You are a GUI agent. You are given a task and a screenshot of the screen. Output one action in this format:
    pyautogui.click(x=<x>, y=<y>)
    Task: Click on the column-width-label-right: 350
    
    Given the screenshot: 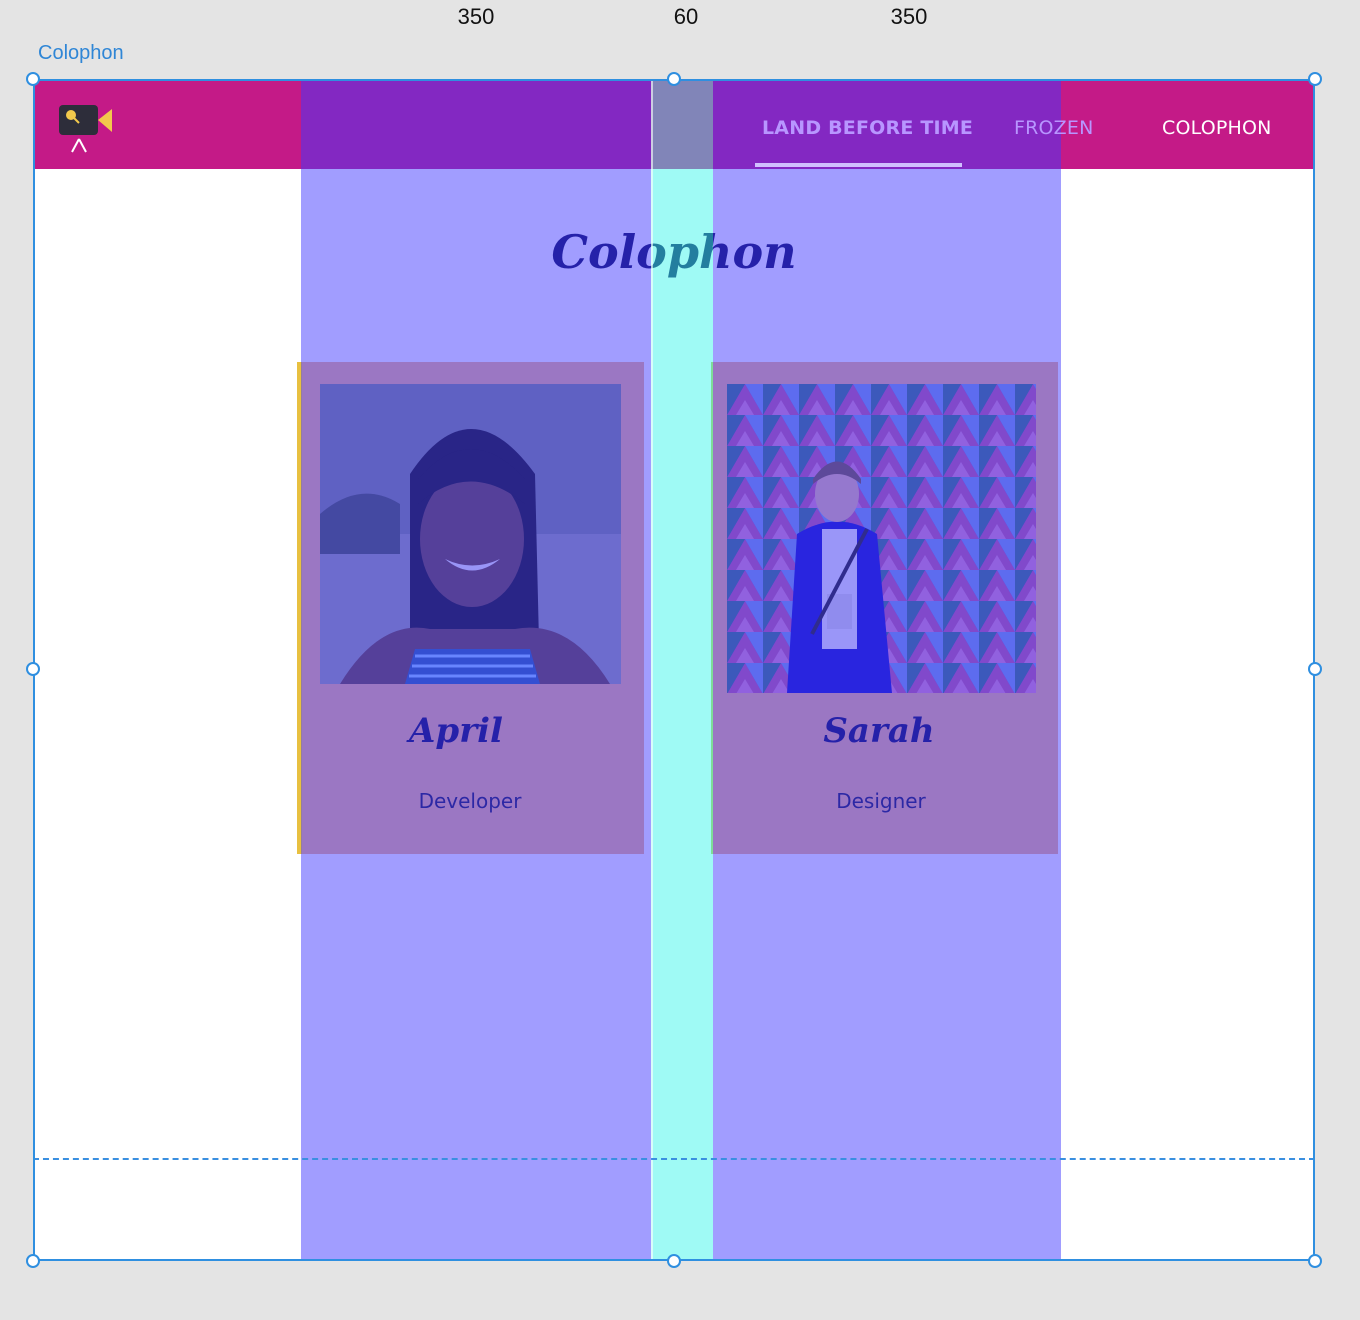 What is the action you would take?
    pyautogui.click(x=909, y=16)
    